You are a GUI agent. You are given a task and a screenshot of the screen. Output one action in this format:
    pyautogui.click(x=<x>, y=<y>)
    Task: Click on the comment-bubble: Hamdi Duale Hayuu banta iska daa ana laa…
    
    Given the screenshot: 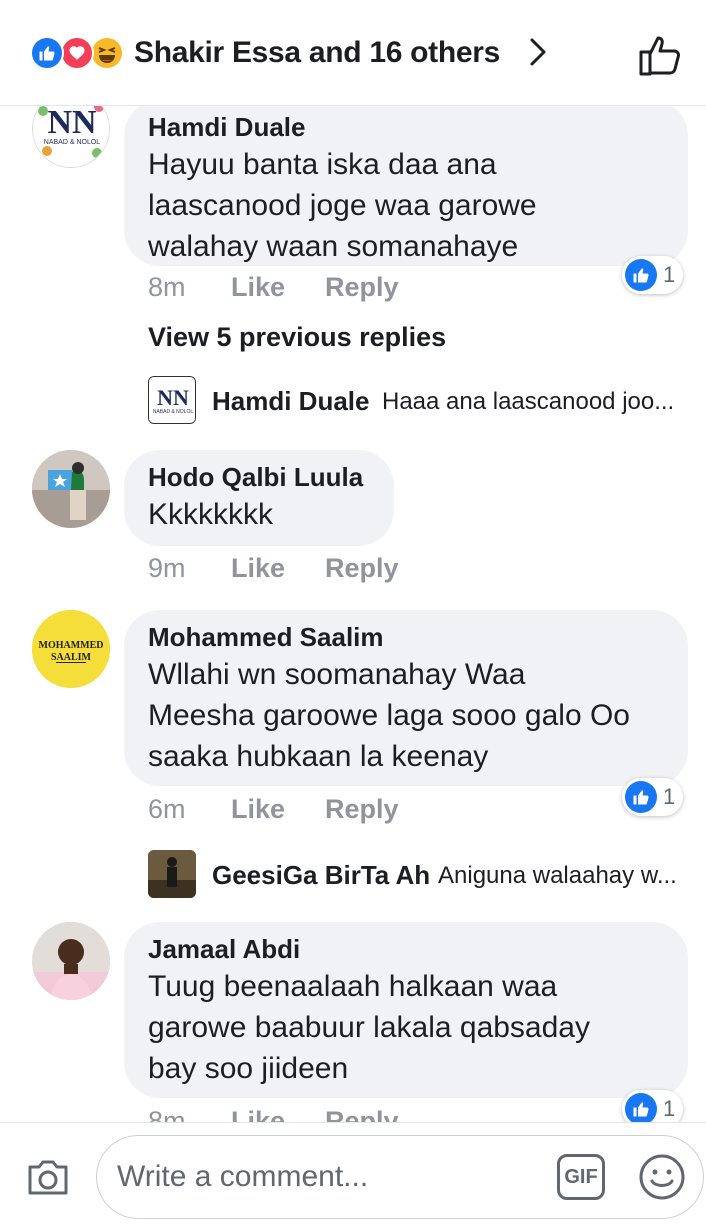 What is the action you would take?
    pyautogui.click(x=406, y=186)
    